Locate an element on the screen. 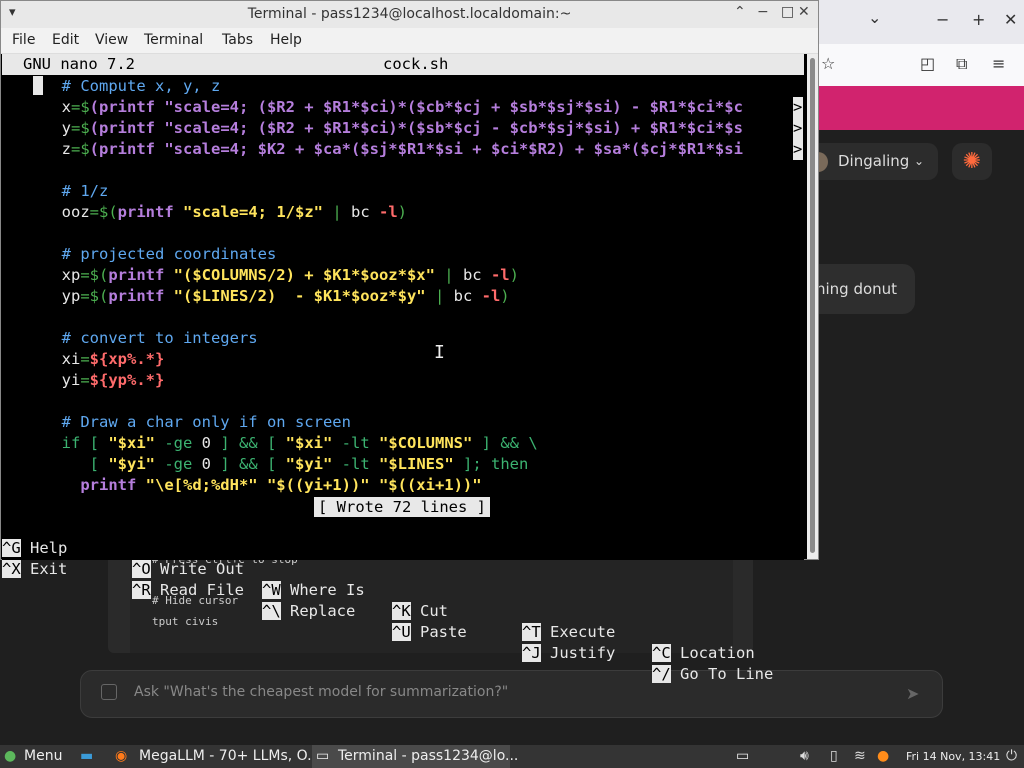 This screenshot has height=768, width=1024. extensions-icon: ⧉ is located at coordinates (961, 64).